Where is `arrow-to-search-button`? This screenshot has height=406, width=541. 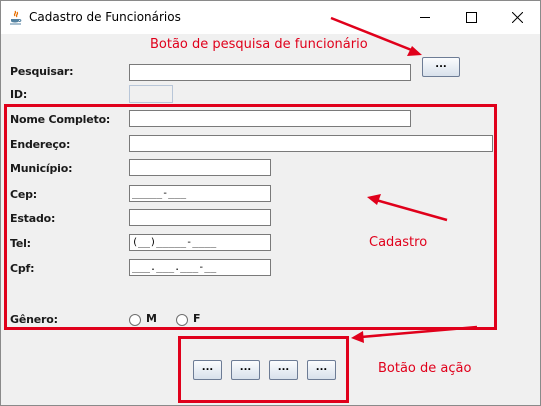
arrow-to-search-button is located at coordinates (376, 36).